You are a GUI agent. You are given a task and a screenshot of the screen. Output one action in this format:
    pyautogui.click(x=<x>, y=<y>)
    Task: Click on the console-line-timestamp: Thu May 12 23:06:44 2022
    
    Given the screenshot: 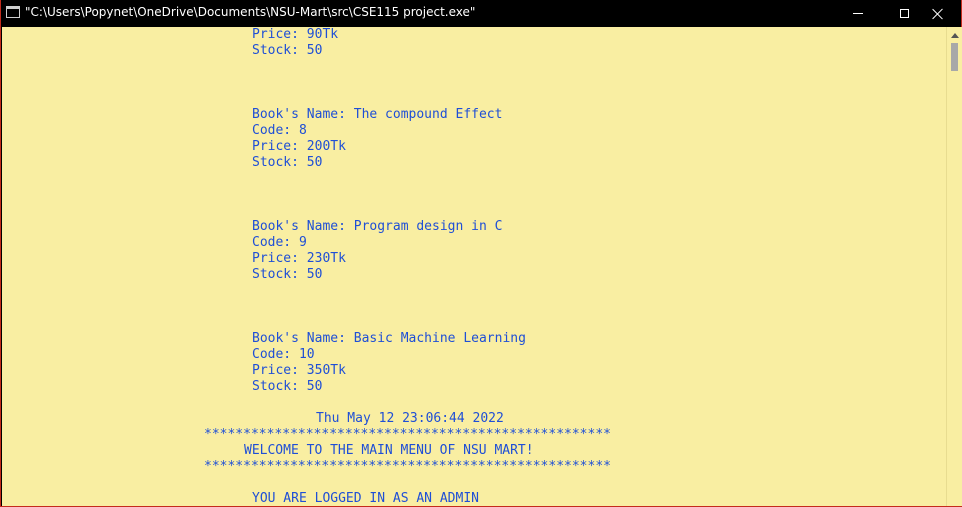 What is the action you would take?
    pyautogui.click(x=410, y=418)
    